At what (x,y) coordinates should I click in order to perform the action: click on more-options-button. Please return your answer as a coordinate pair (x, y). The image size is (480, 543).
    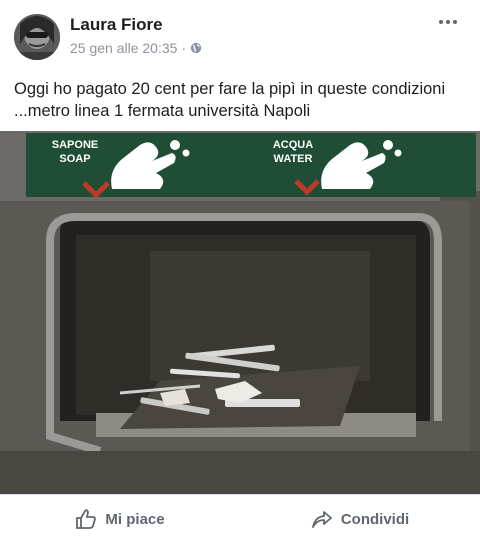
    Looking at the image, I should click on (448, 22).